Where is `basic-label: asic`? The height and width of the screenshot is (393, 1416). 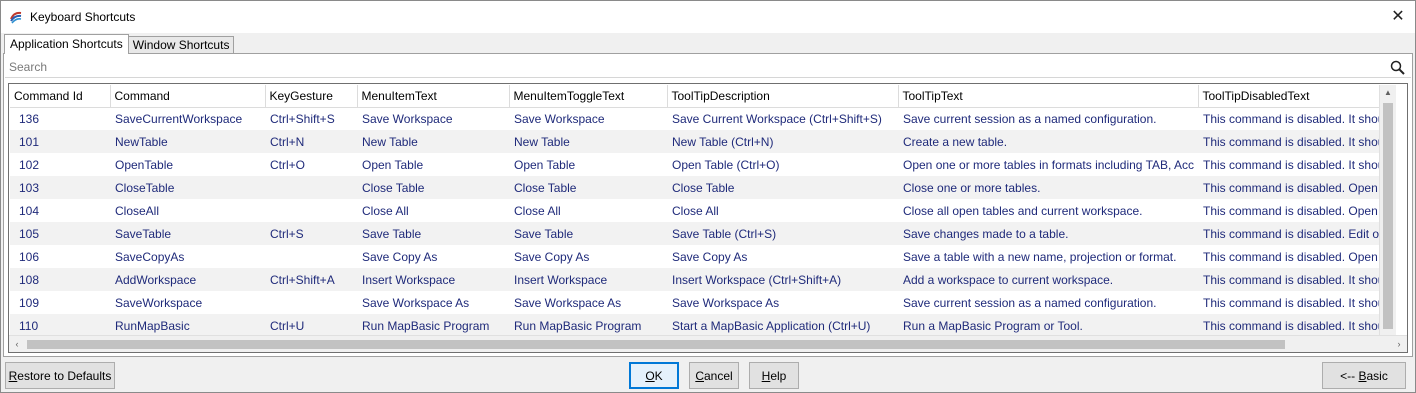
basic-label: asic is located at coordinates (1377, 375).